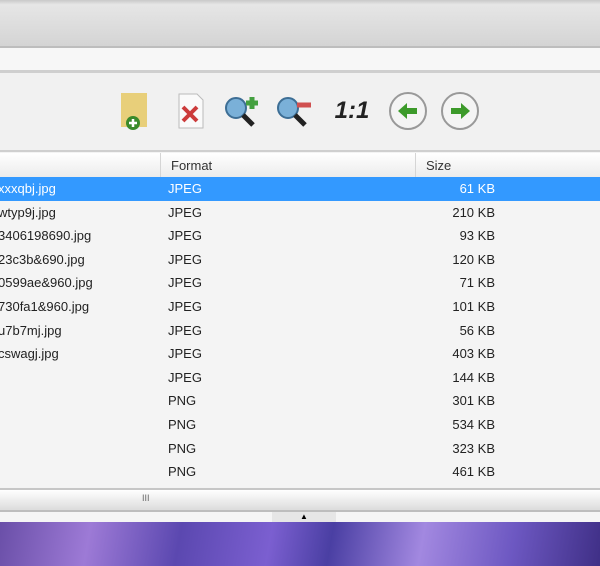 The width and height of the screenshot is (600, 566). I want to click on add-image-button, so click(134, 111).